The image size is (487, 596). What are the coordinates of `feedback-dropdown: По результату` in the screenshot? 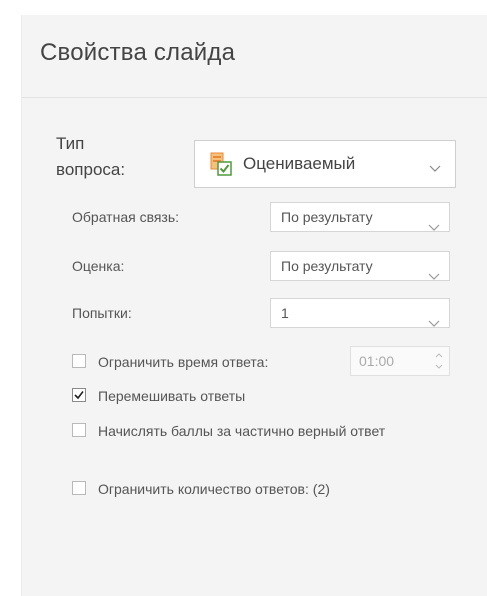 It's located at (360, 217).